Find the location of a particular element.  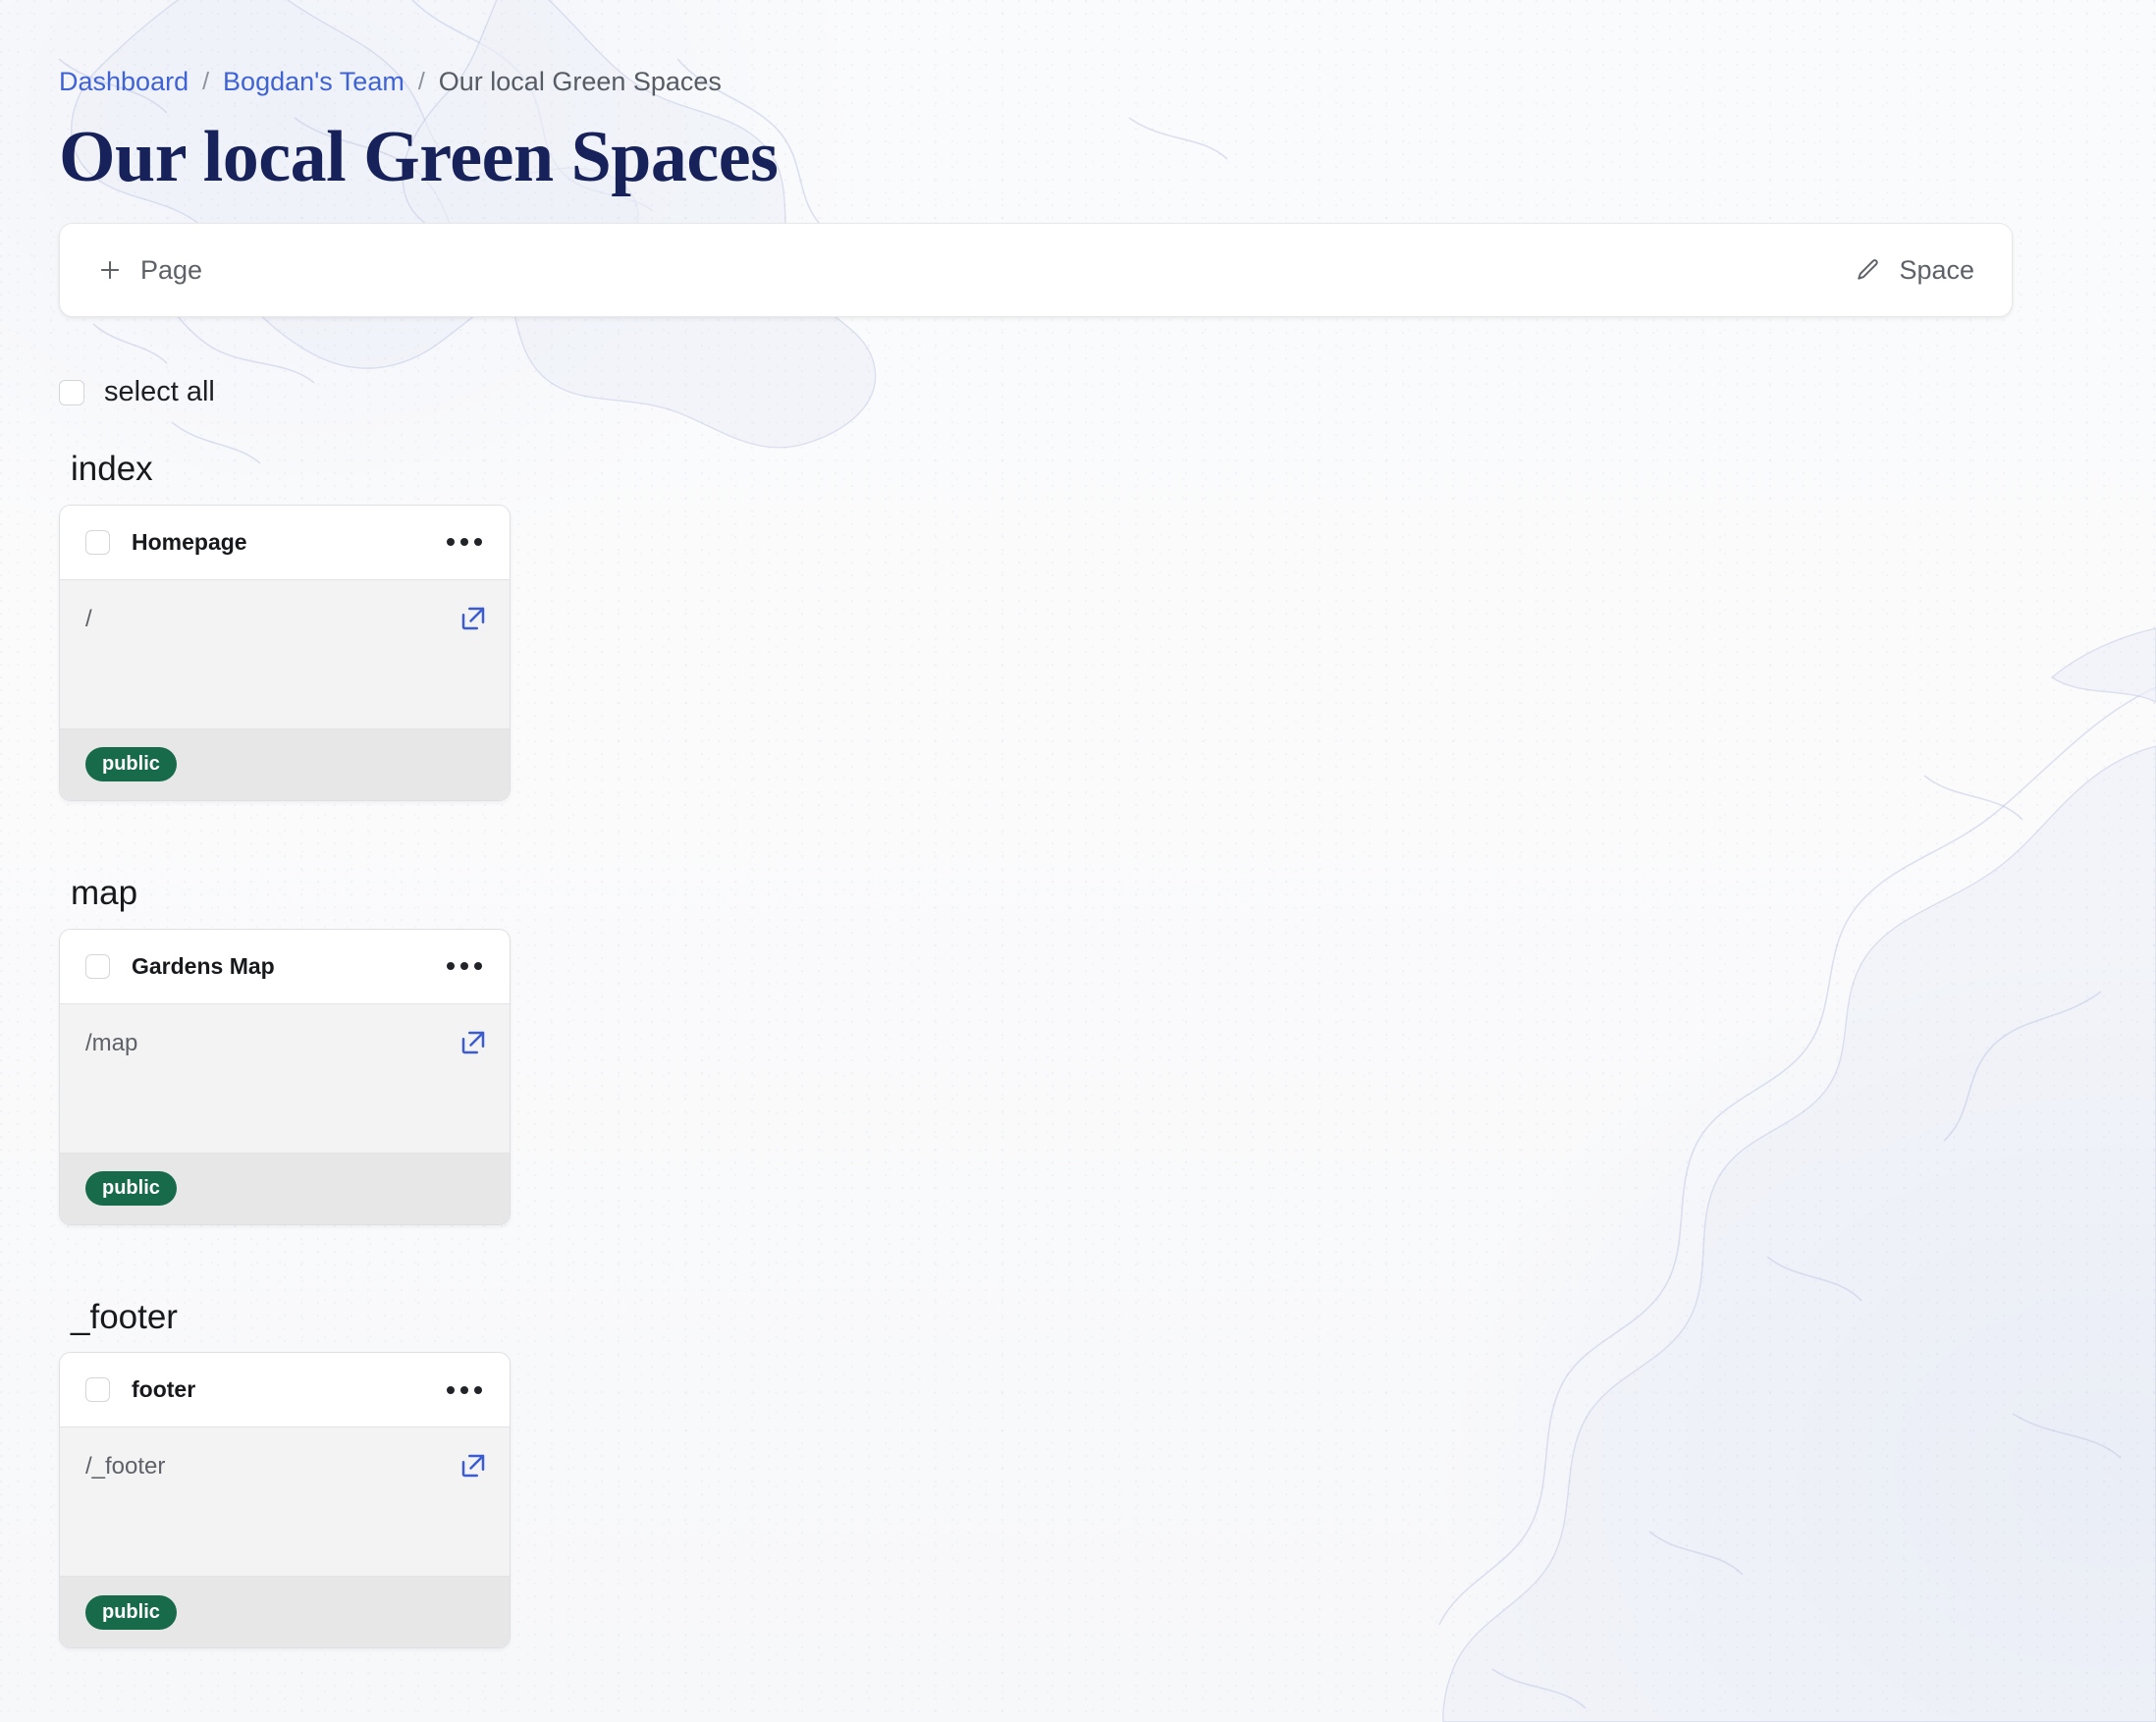

page-card-body: /_footer is located at coordinates (285, 1502).